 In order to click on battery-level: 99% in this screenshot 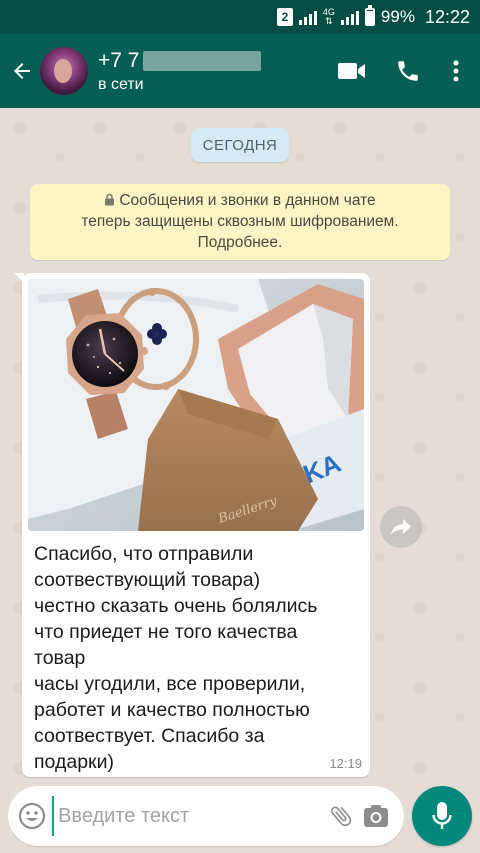, I will do `click(397, 16)`.